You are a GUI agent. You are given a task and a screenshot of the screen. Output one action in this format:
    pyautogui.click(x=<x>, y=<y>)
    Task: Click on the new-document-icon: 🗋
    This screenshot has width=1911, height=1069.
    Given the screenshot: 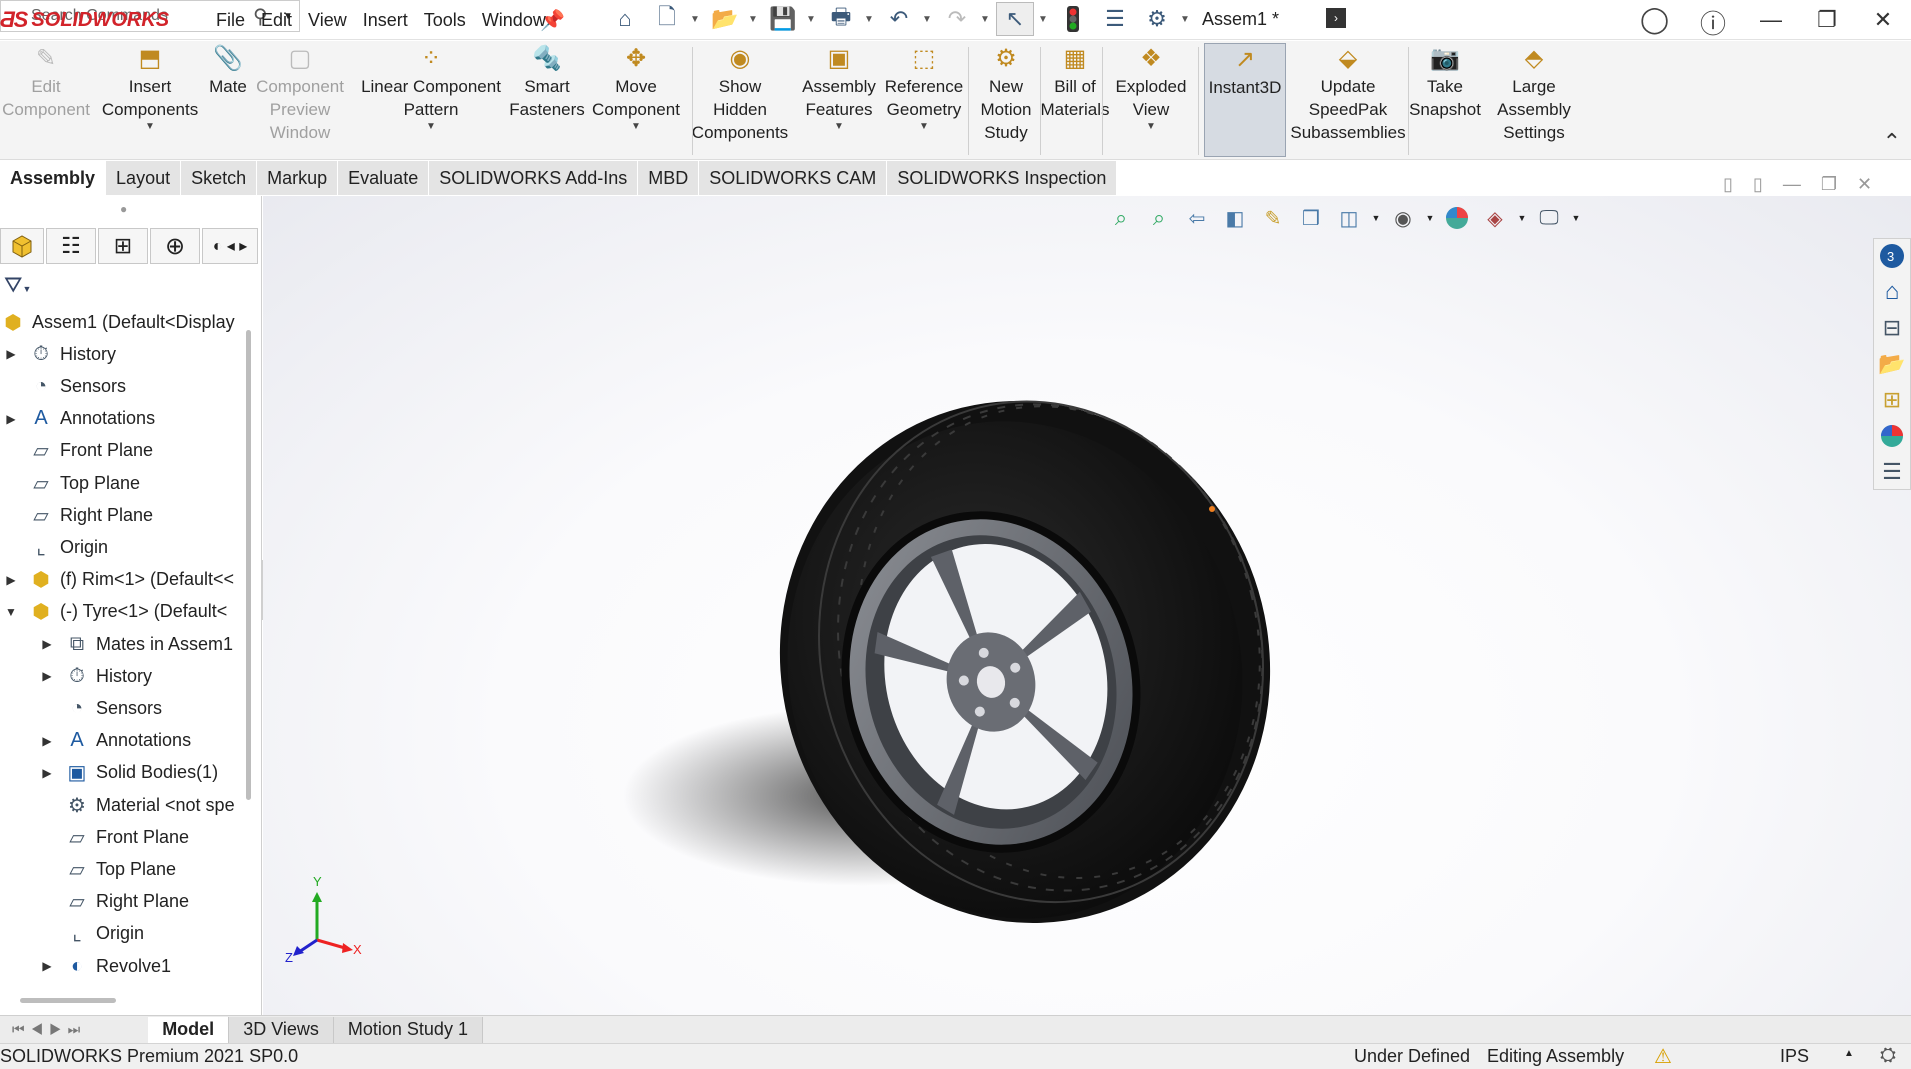 What is the action you would take?
    pyautogui.click(x=667, y=19)
    